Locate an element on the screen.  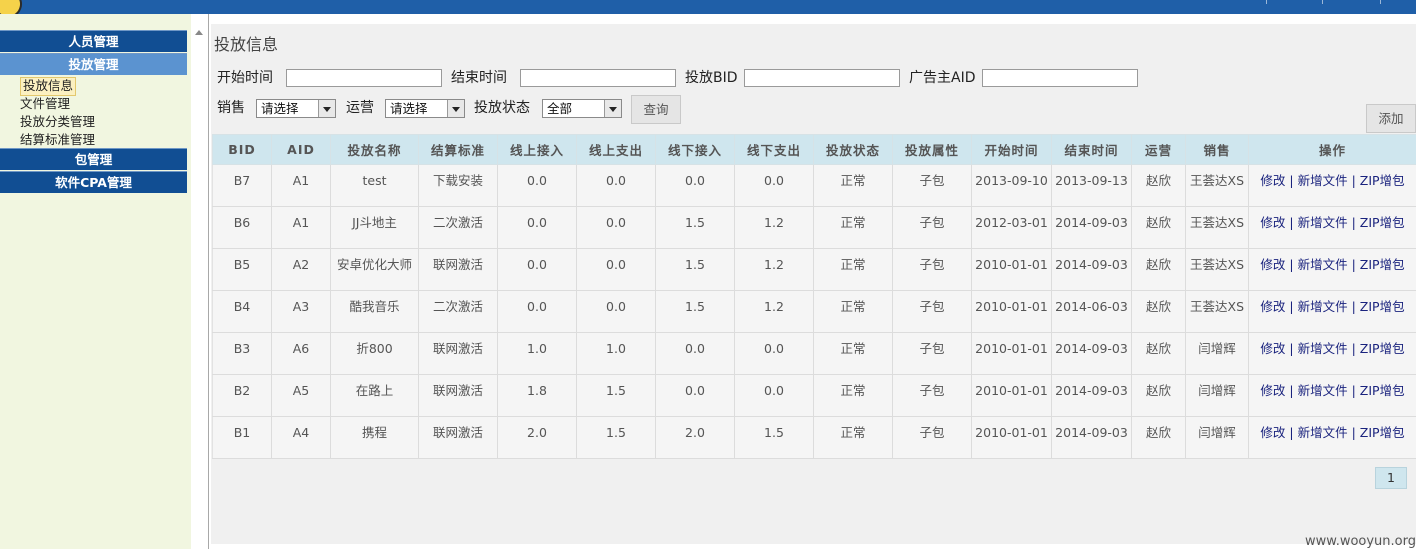
ops-select: 请选择 is located at coordinates (425, 108).